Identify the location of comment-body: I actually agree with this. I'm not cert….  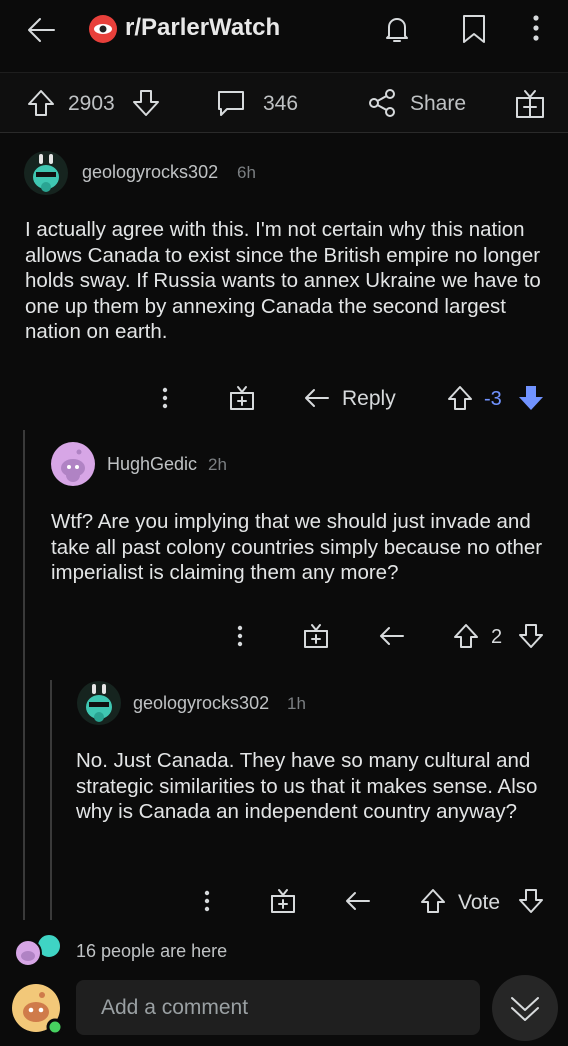
(283, 280).